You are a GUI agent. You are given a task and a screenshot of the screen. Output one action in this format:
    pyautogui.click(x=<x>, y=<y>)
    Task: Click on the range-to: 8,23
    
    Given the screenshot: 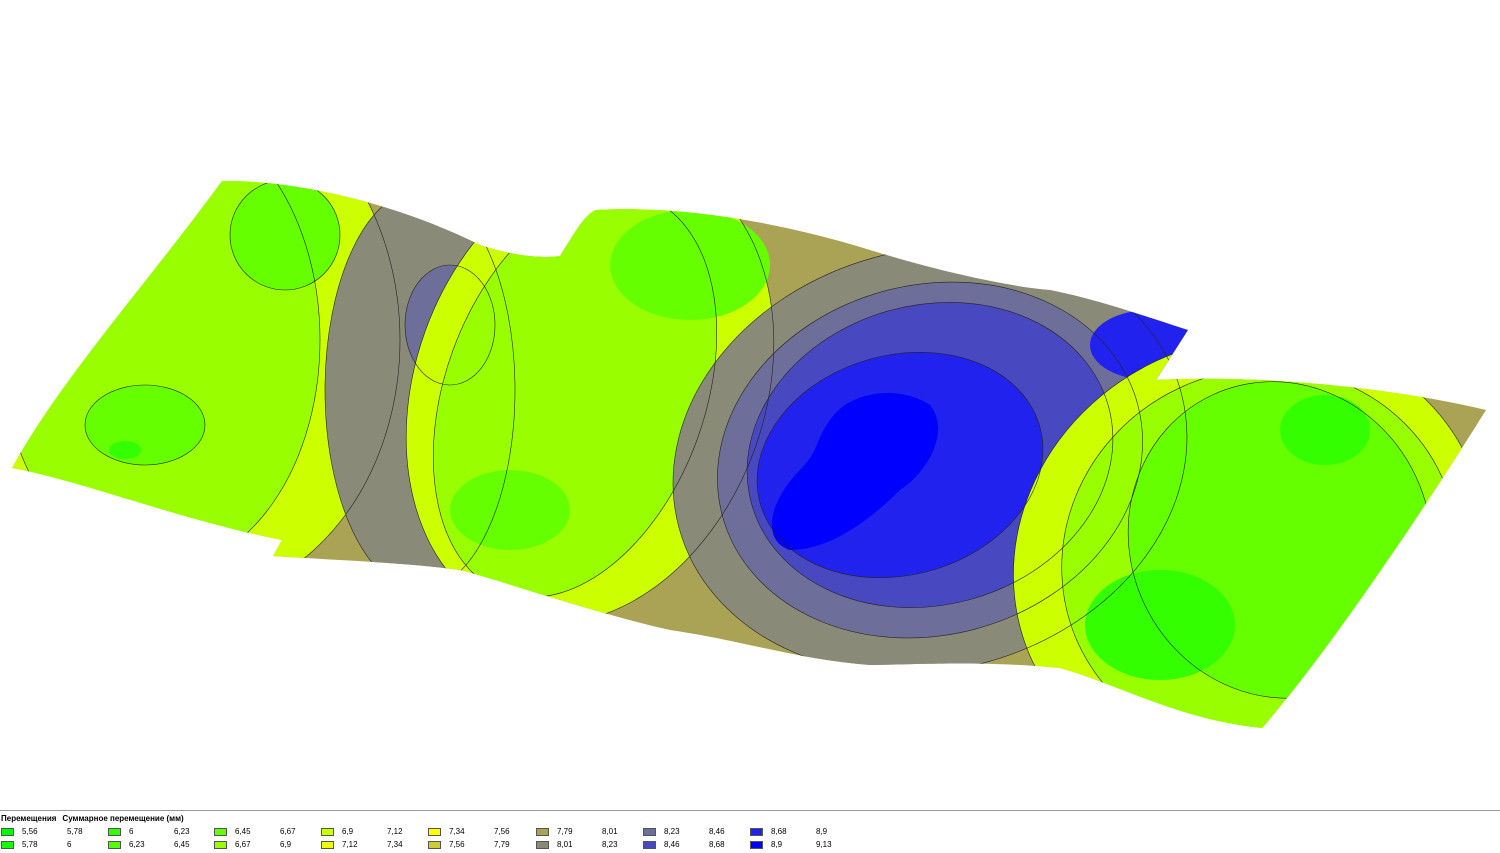 What is the action you would take?
    pyautogui.click(x=610, y=844)
    